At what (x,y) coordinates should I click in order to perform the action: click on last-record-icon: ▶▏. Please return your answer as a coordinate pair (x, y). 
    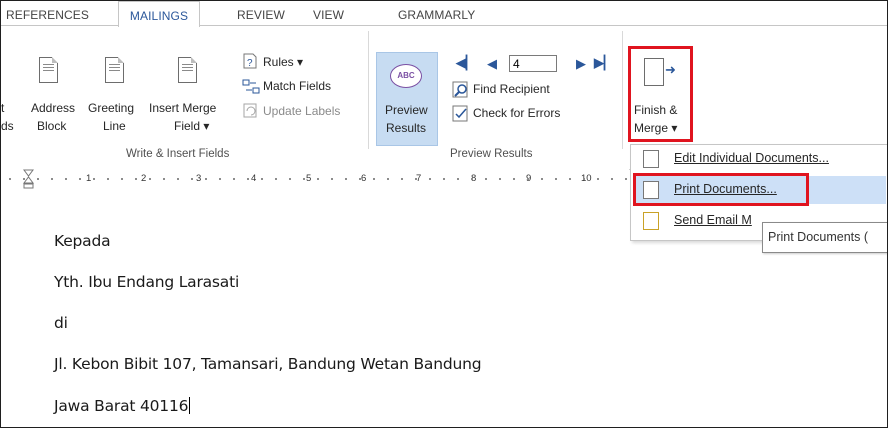
    Looking at the image, I should click on (604, 63).